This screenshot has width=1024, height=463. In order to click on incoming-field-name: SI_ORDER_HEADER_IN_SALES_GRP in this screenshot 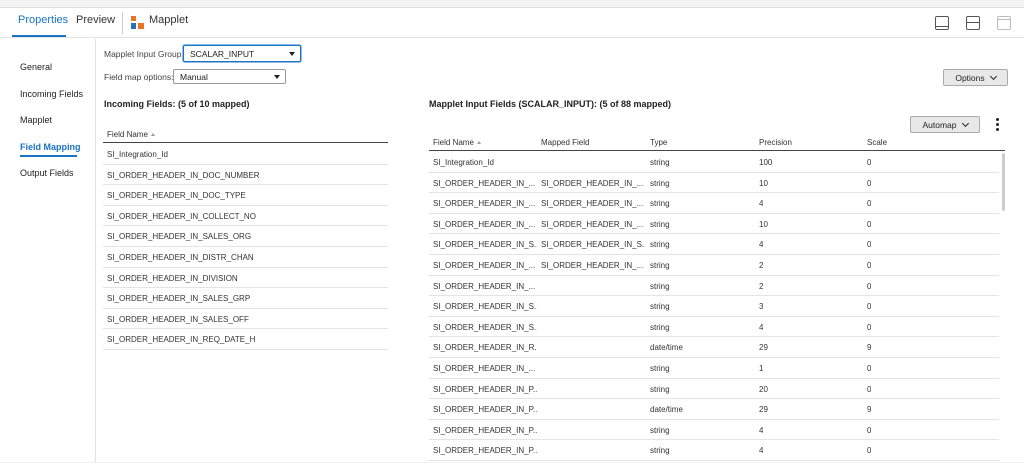, I will do `click(179, 299)`.